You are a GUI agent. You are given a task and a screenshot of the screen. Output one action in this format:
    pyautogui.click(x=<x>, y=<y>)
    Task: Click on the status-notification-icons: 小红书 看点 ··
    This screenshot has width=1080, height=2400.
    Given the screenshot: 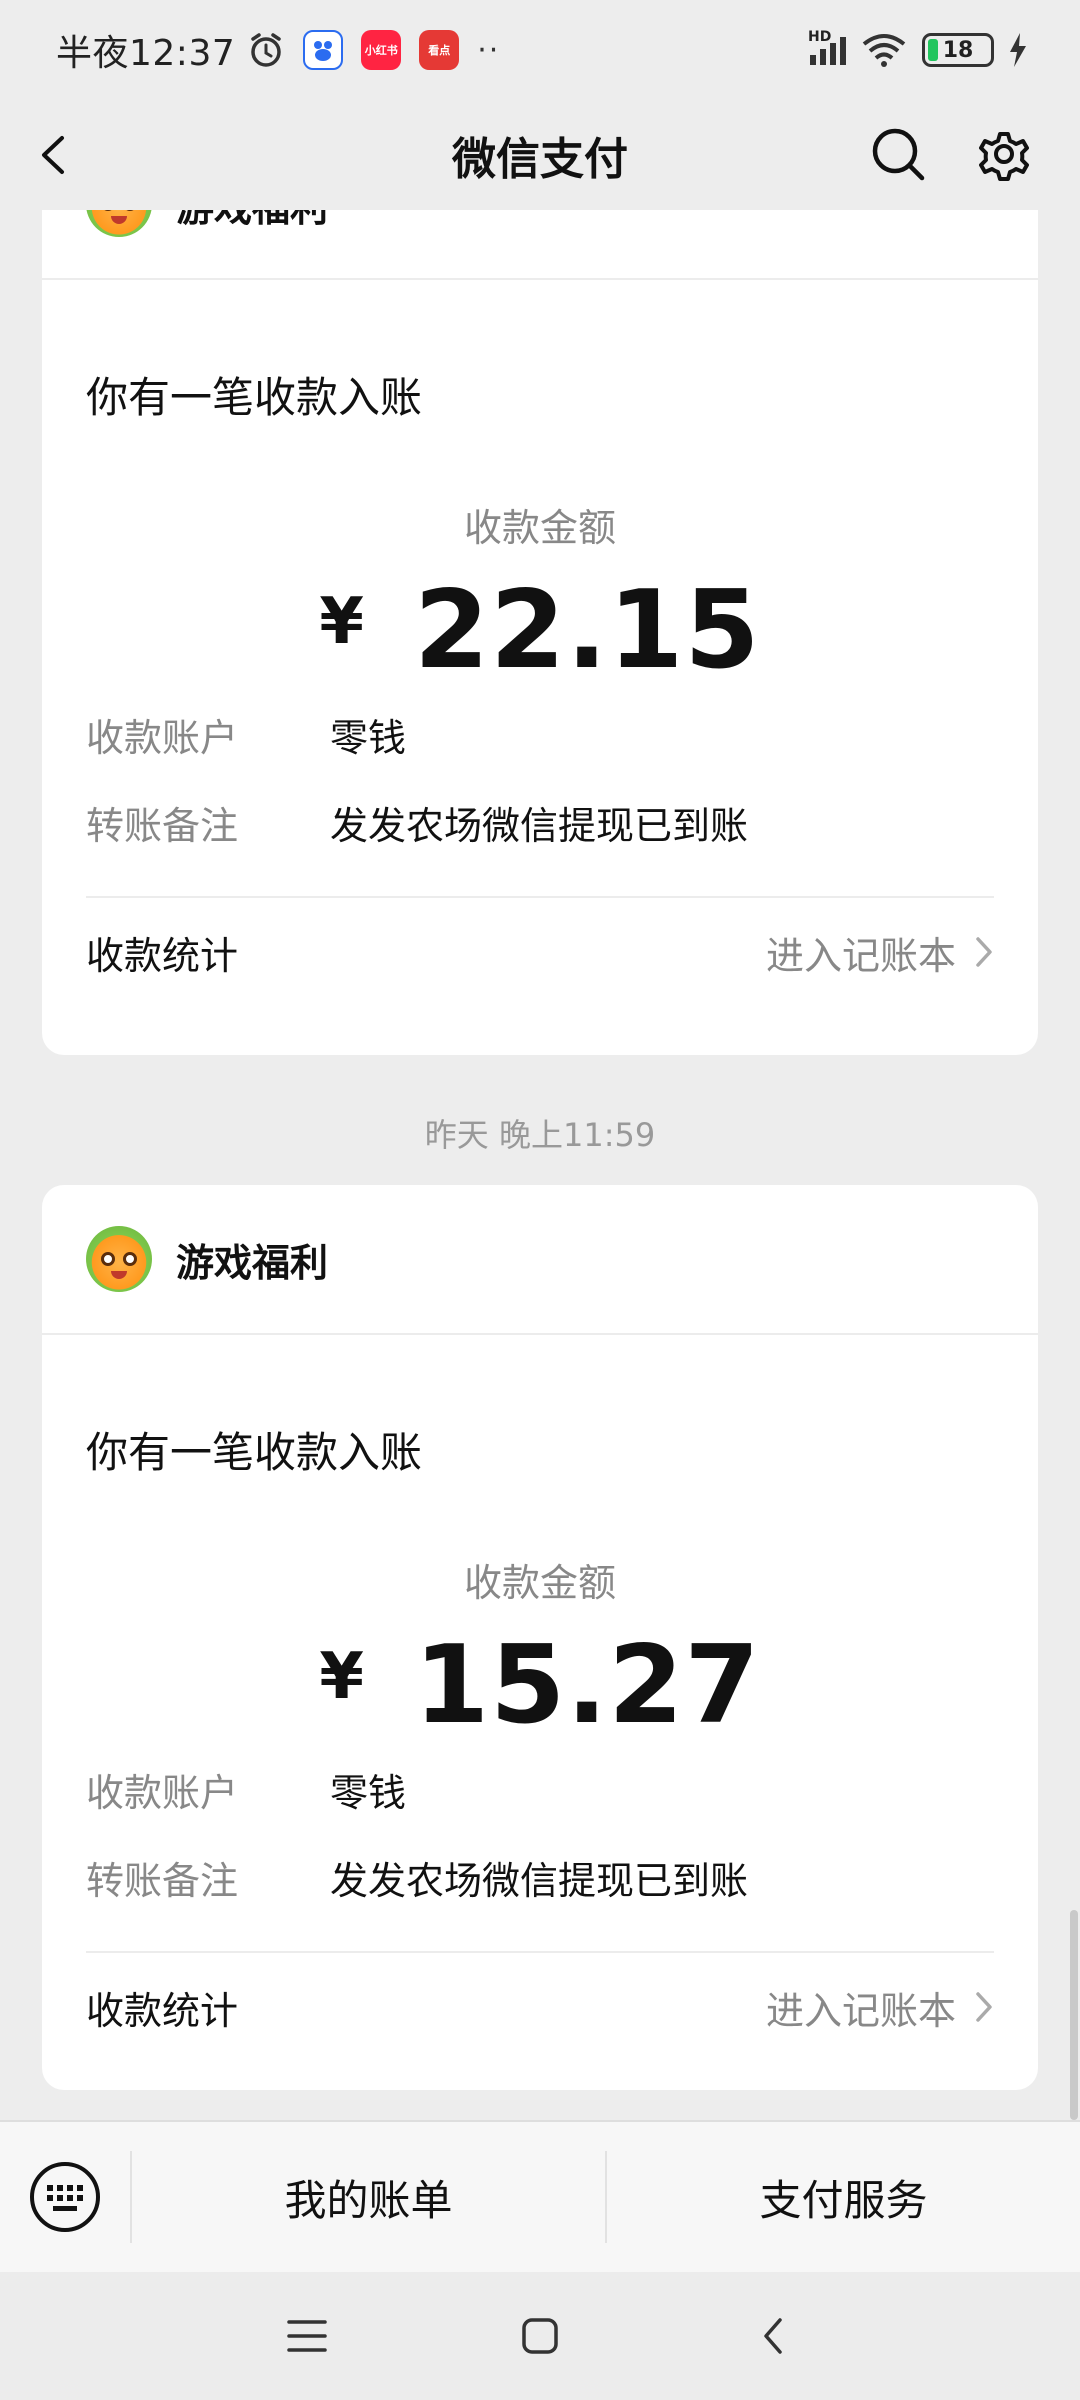 What is the action you would take?
    pyautogui.click(x=373, y=50)
    